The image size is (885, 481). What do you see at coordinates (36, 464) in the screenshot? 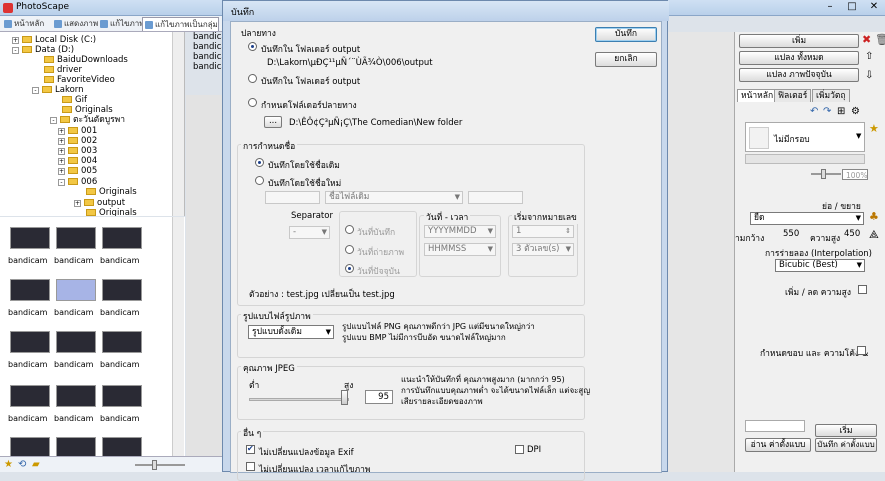
I see `folder-icon: ▰` at bounding box center [36, 464].